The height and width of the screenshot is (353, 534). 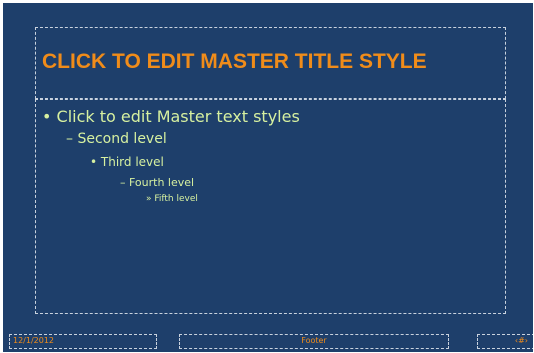 What do you see at coordinates (521, 340) in the screenshot?
I see `slide-number-text: ‹#›` at bounding box center [521, 340].